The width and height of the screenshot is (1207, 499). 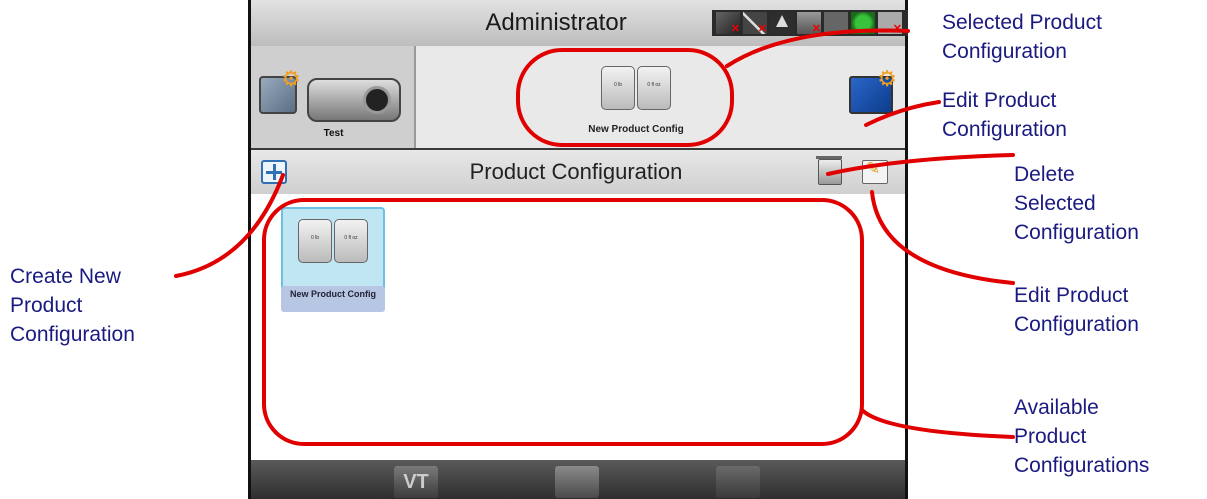 What do you see at coordinates (920, 164) in the screenshot?
I see `callout-delete` at bounding box center [920, 164].